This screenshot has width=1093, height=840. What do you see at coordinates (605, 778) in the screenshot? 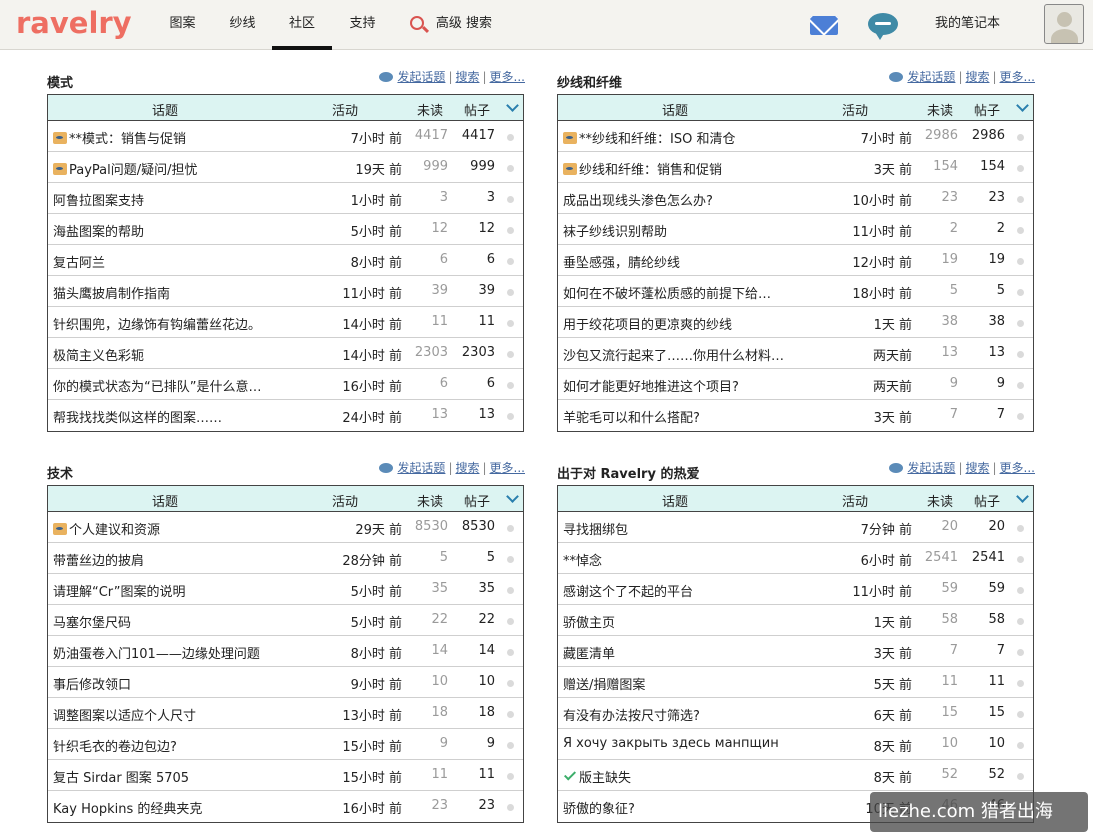
I see `topic-title: 版主缺失` at bounding box center [605, 778].